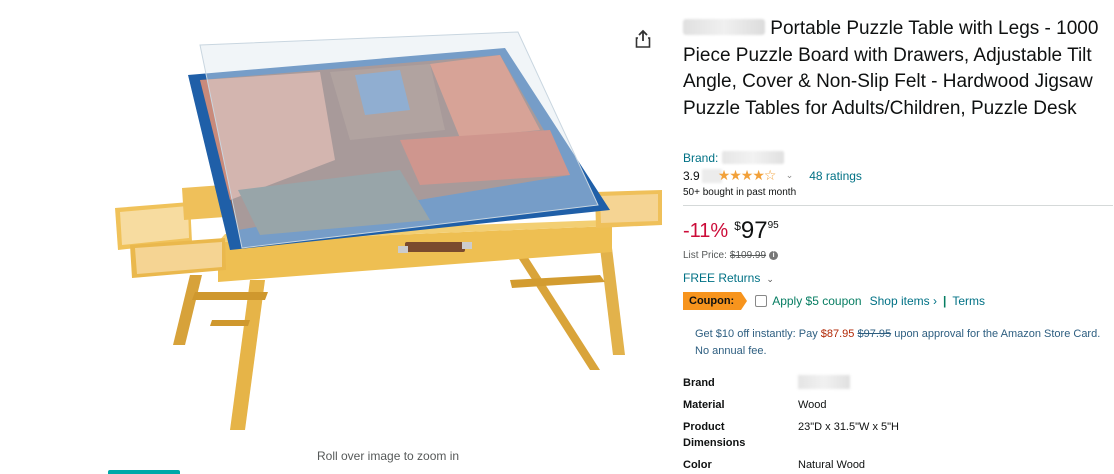 The image size is (1114, 474). I want to click on price-row: -11% $ 97 95, so click(731, 231).